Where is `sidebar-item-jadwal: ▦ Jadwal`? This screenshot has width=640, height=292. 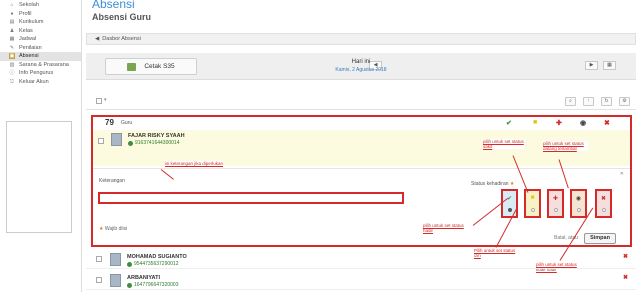 sidebar-item-jadwal: ▦ Jadwal is located at coordinates (40, 39).